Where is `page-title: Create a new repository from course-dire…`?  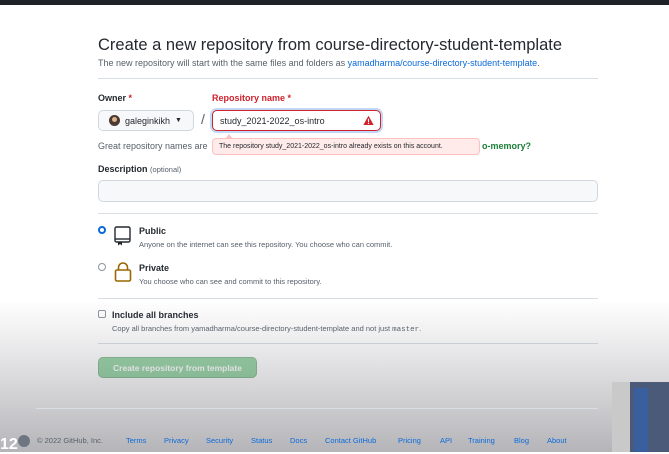
page-title: Create a new repository from course-dire… is located at coordinates (330, 45).